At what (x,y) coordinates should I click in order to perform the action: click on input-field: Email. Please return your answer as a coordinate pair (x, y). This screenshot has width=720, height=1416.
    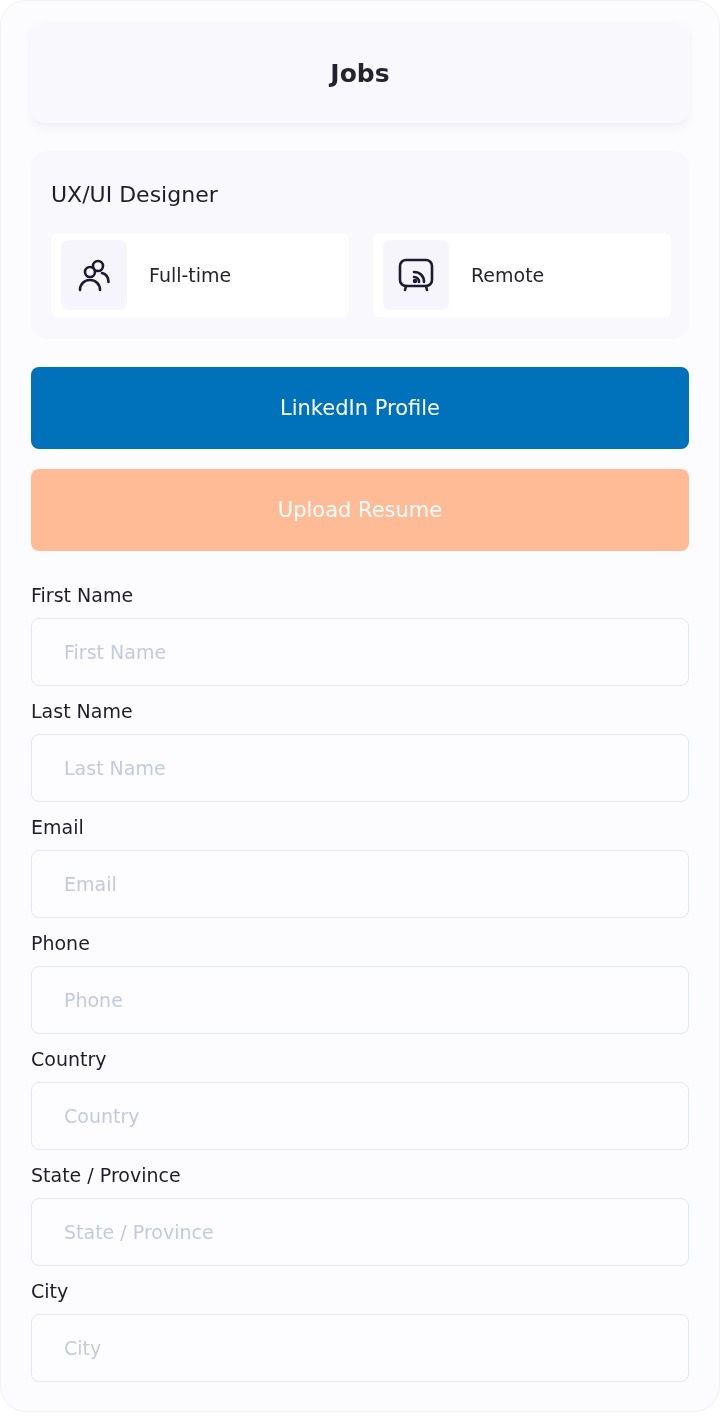
    Looking at the image, I should click on (360, 884).